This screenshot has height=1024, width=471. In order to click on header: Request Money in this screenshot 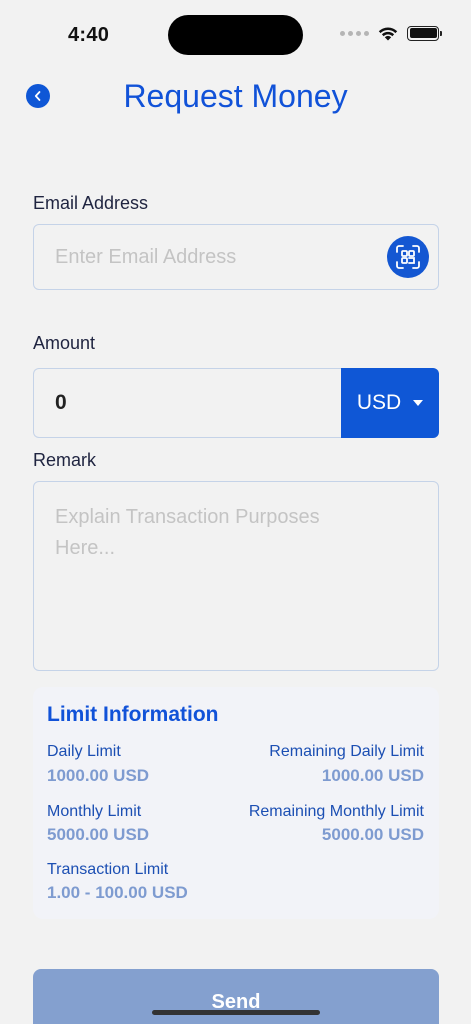, I will do `click(235, 100)`.